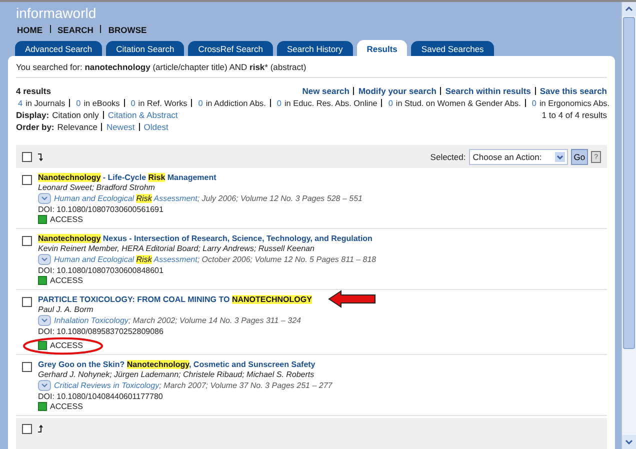 The image size is (636, 449). I want to click on source-count-link: 4, so click(20, 103).